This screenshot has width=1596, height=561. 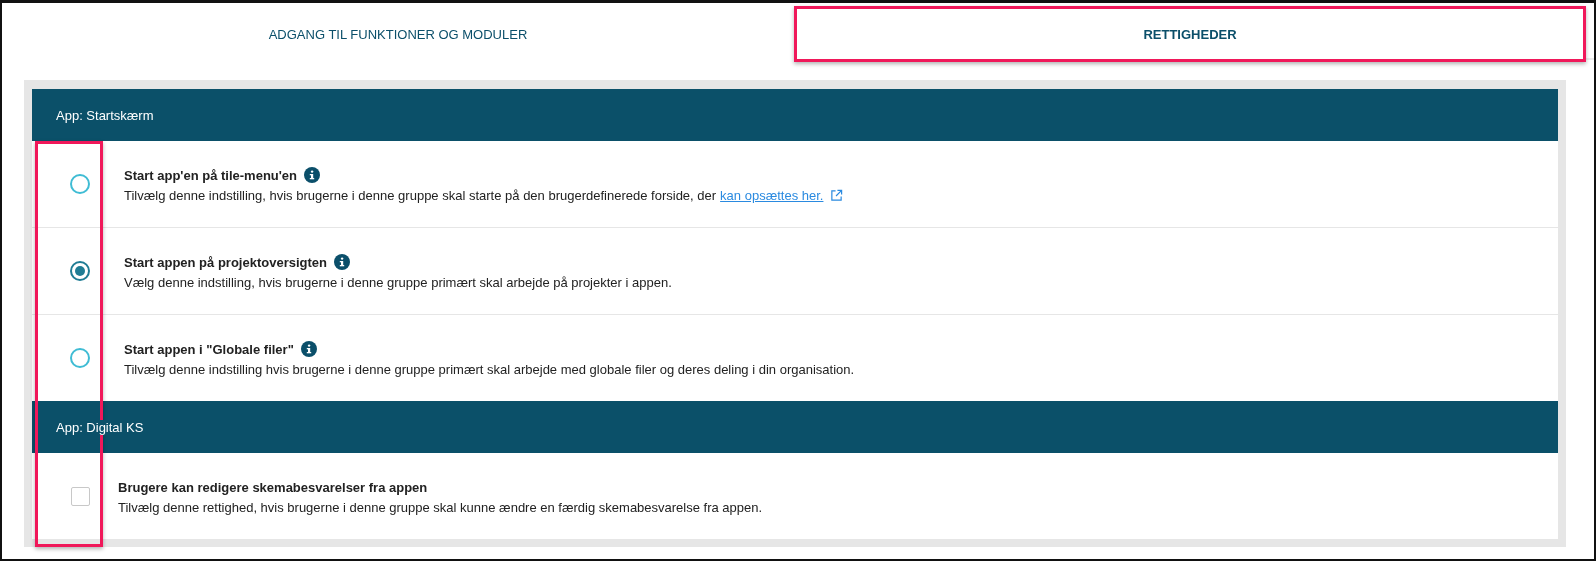 I want to click on external-link-icon, so click(x=837, y=195).